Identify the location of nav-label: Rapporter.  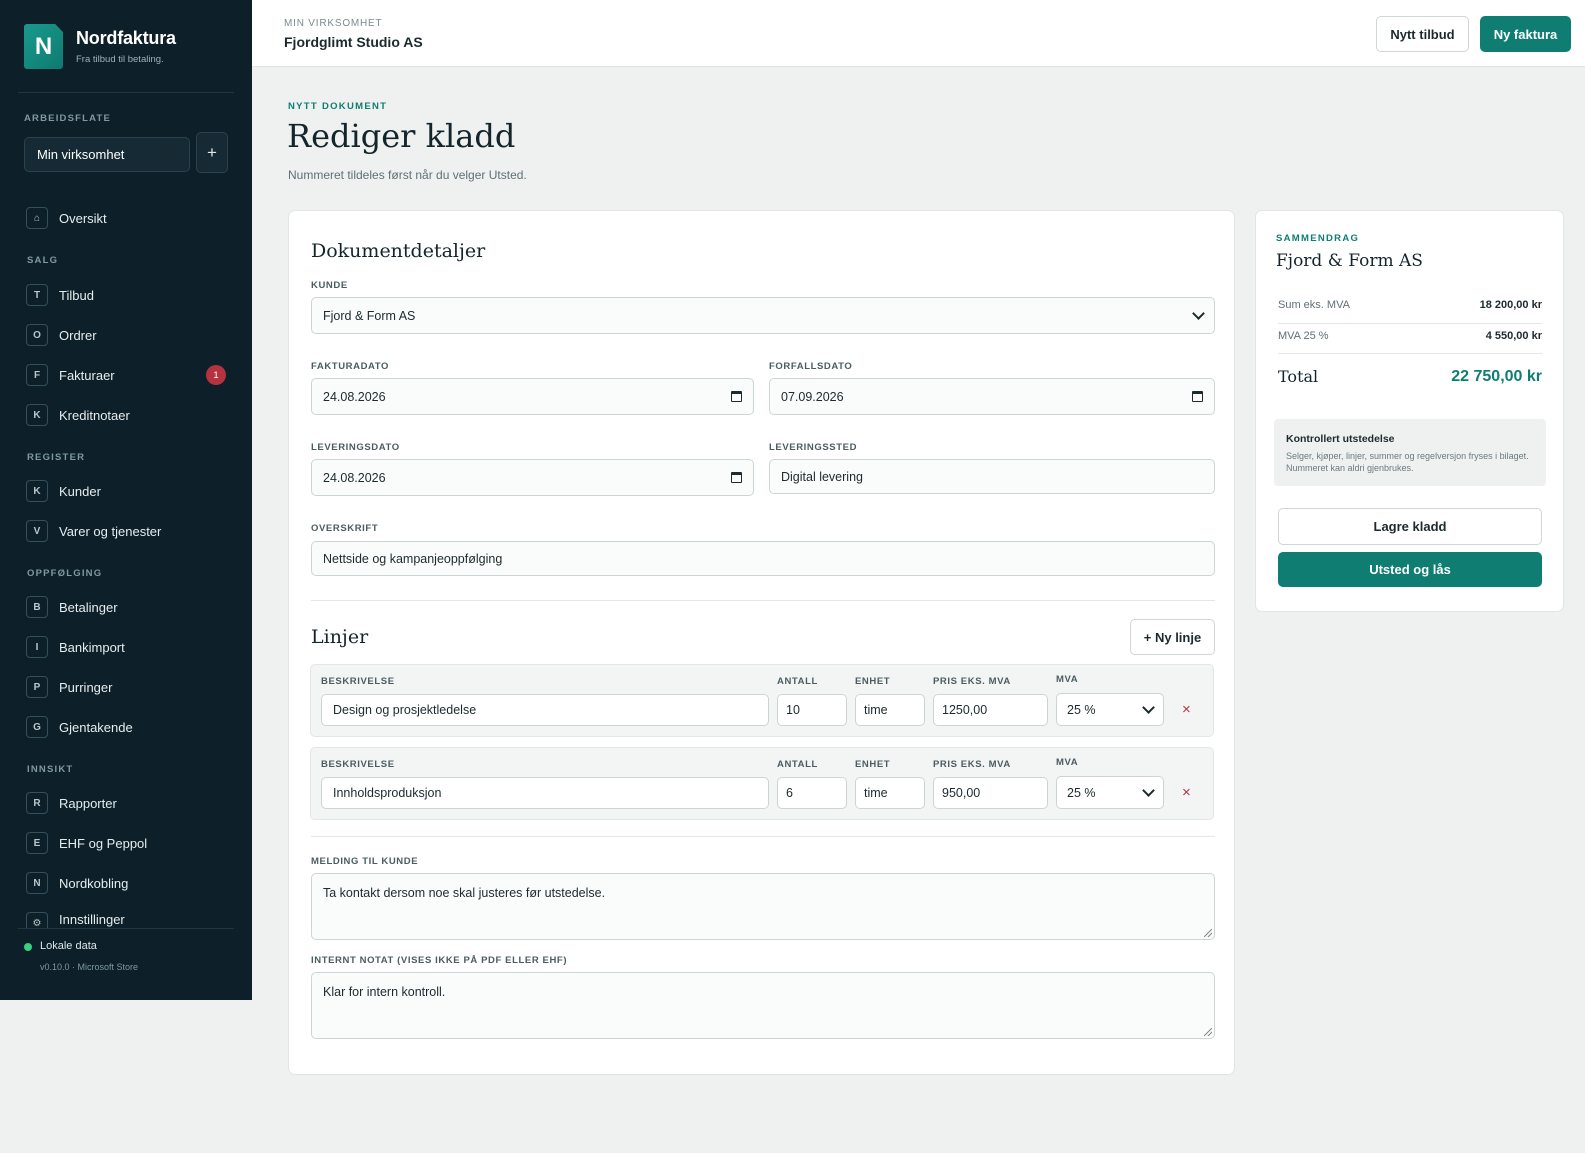
(88, 803).